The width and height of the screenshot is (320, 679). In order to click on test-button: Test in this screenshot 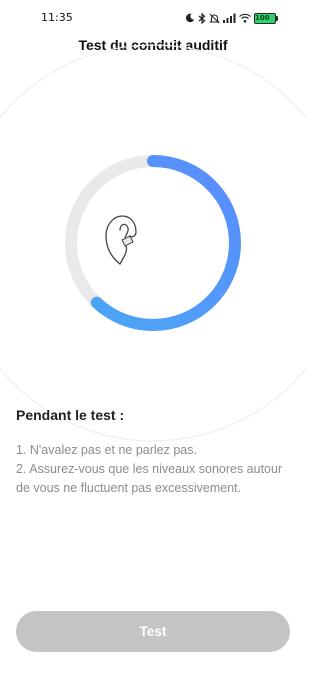, I will do `click(153, 631)`.